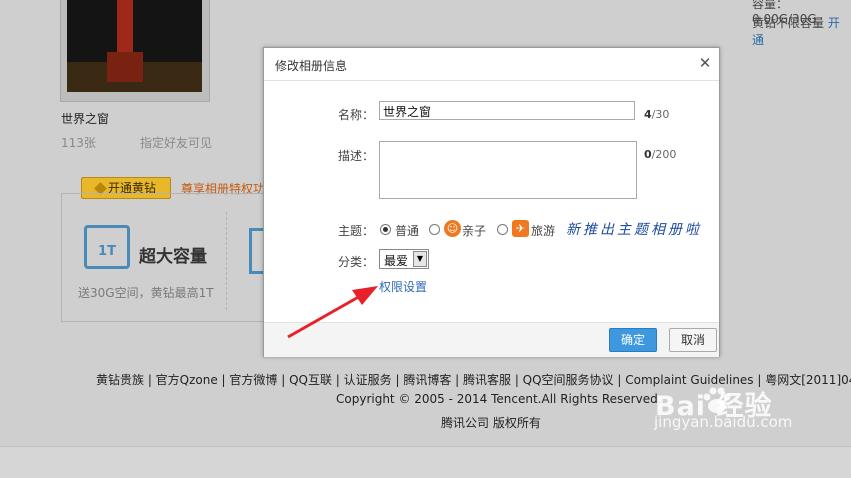 This screenshot has width=851, height=478. Describe the element at coordinates (723, 422) in the screenshot. I see `watermark-url: jingyan.baidu.com` at that location.